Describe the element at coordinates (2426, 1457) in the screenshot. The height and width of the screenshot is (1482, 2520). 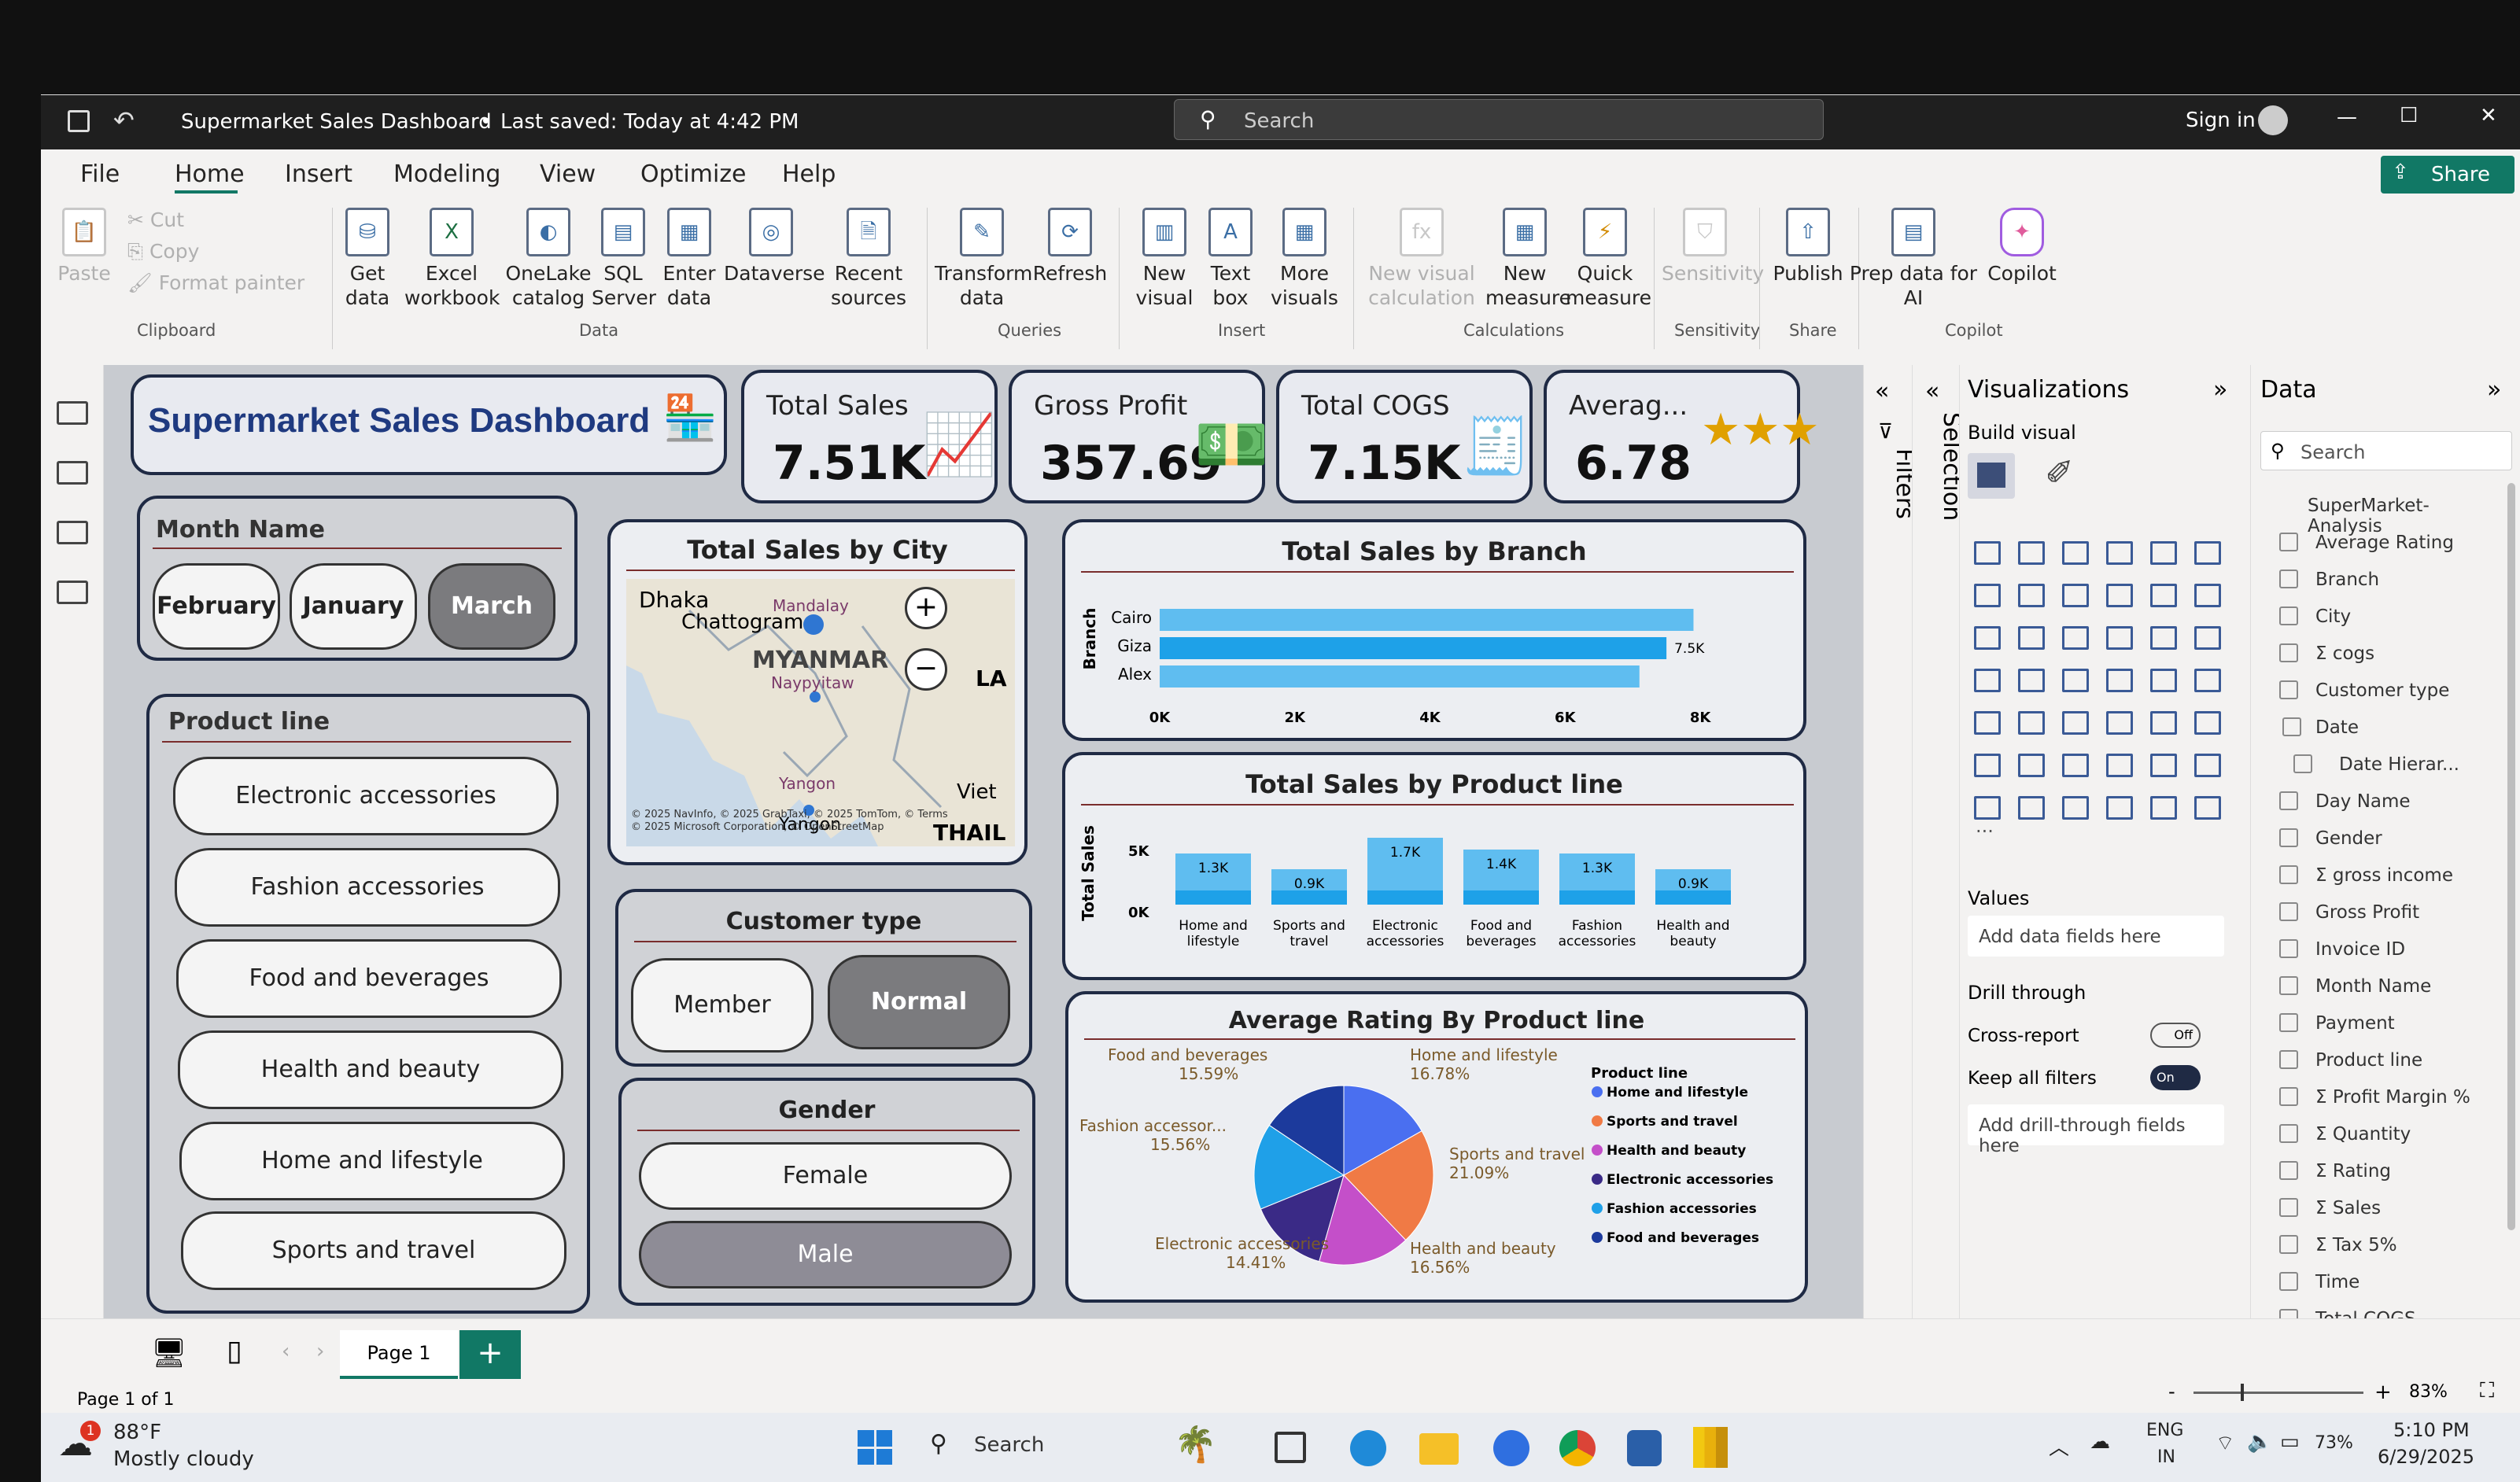
I see `clock-date: 6/29/2025` at that location.